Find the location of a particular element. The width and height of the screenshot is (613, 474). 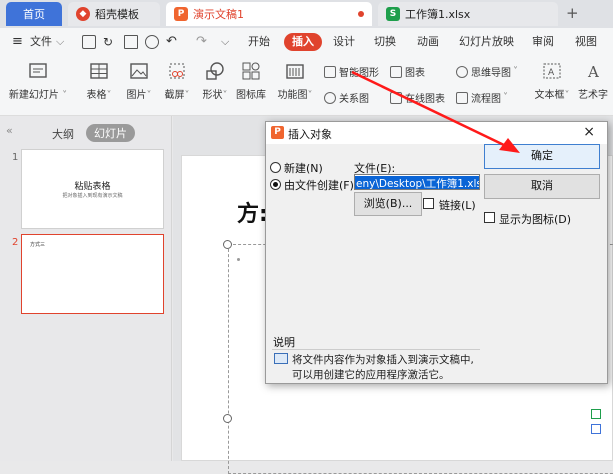

mind-map-button: 思维导图 ˅ is located at coordinates (487, 71).